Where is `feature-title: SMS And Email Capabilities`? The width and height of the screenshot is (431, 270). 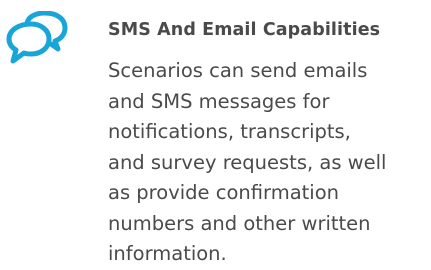
feature-title: SMS And Email Capabilities is located at coordinates (244, 30).